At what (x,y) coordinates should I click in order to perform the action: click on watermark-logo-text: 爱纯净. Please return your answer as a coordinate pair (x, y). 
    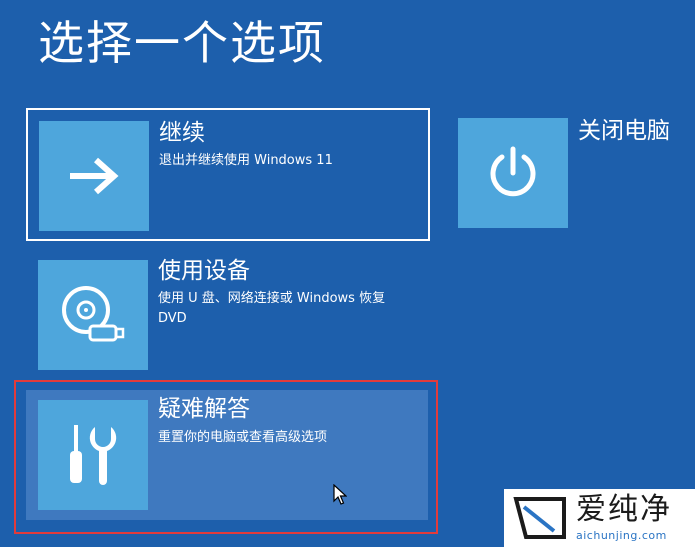
    Looking at the image, I should click on (624, 509).